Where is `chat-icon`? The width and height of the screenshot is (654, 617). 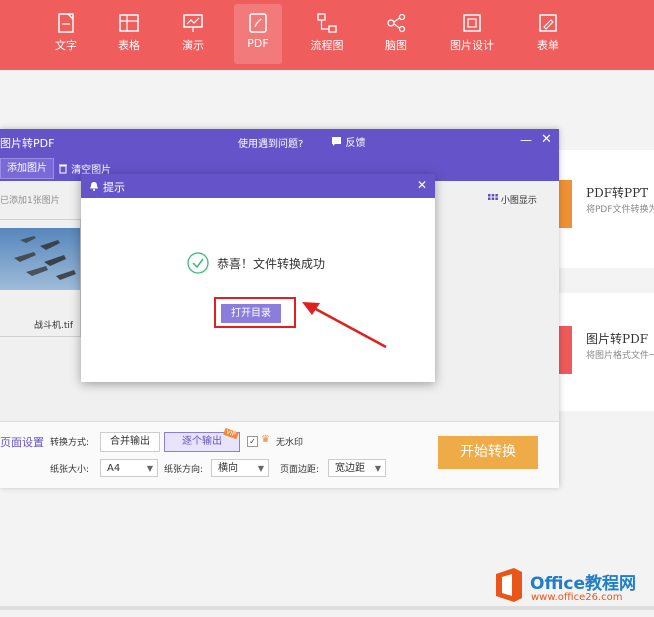 chat-icon is located at coordinates (336, 141).